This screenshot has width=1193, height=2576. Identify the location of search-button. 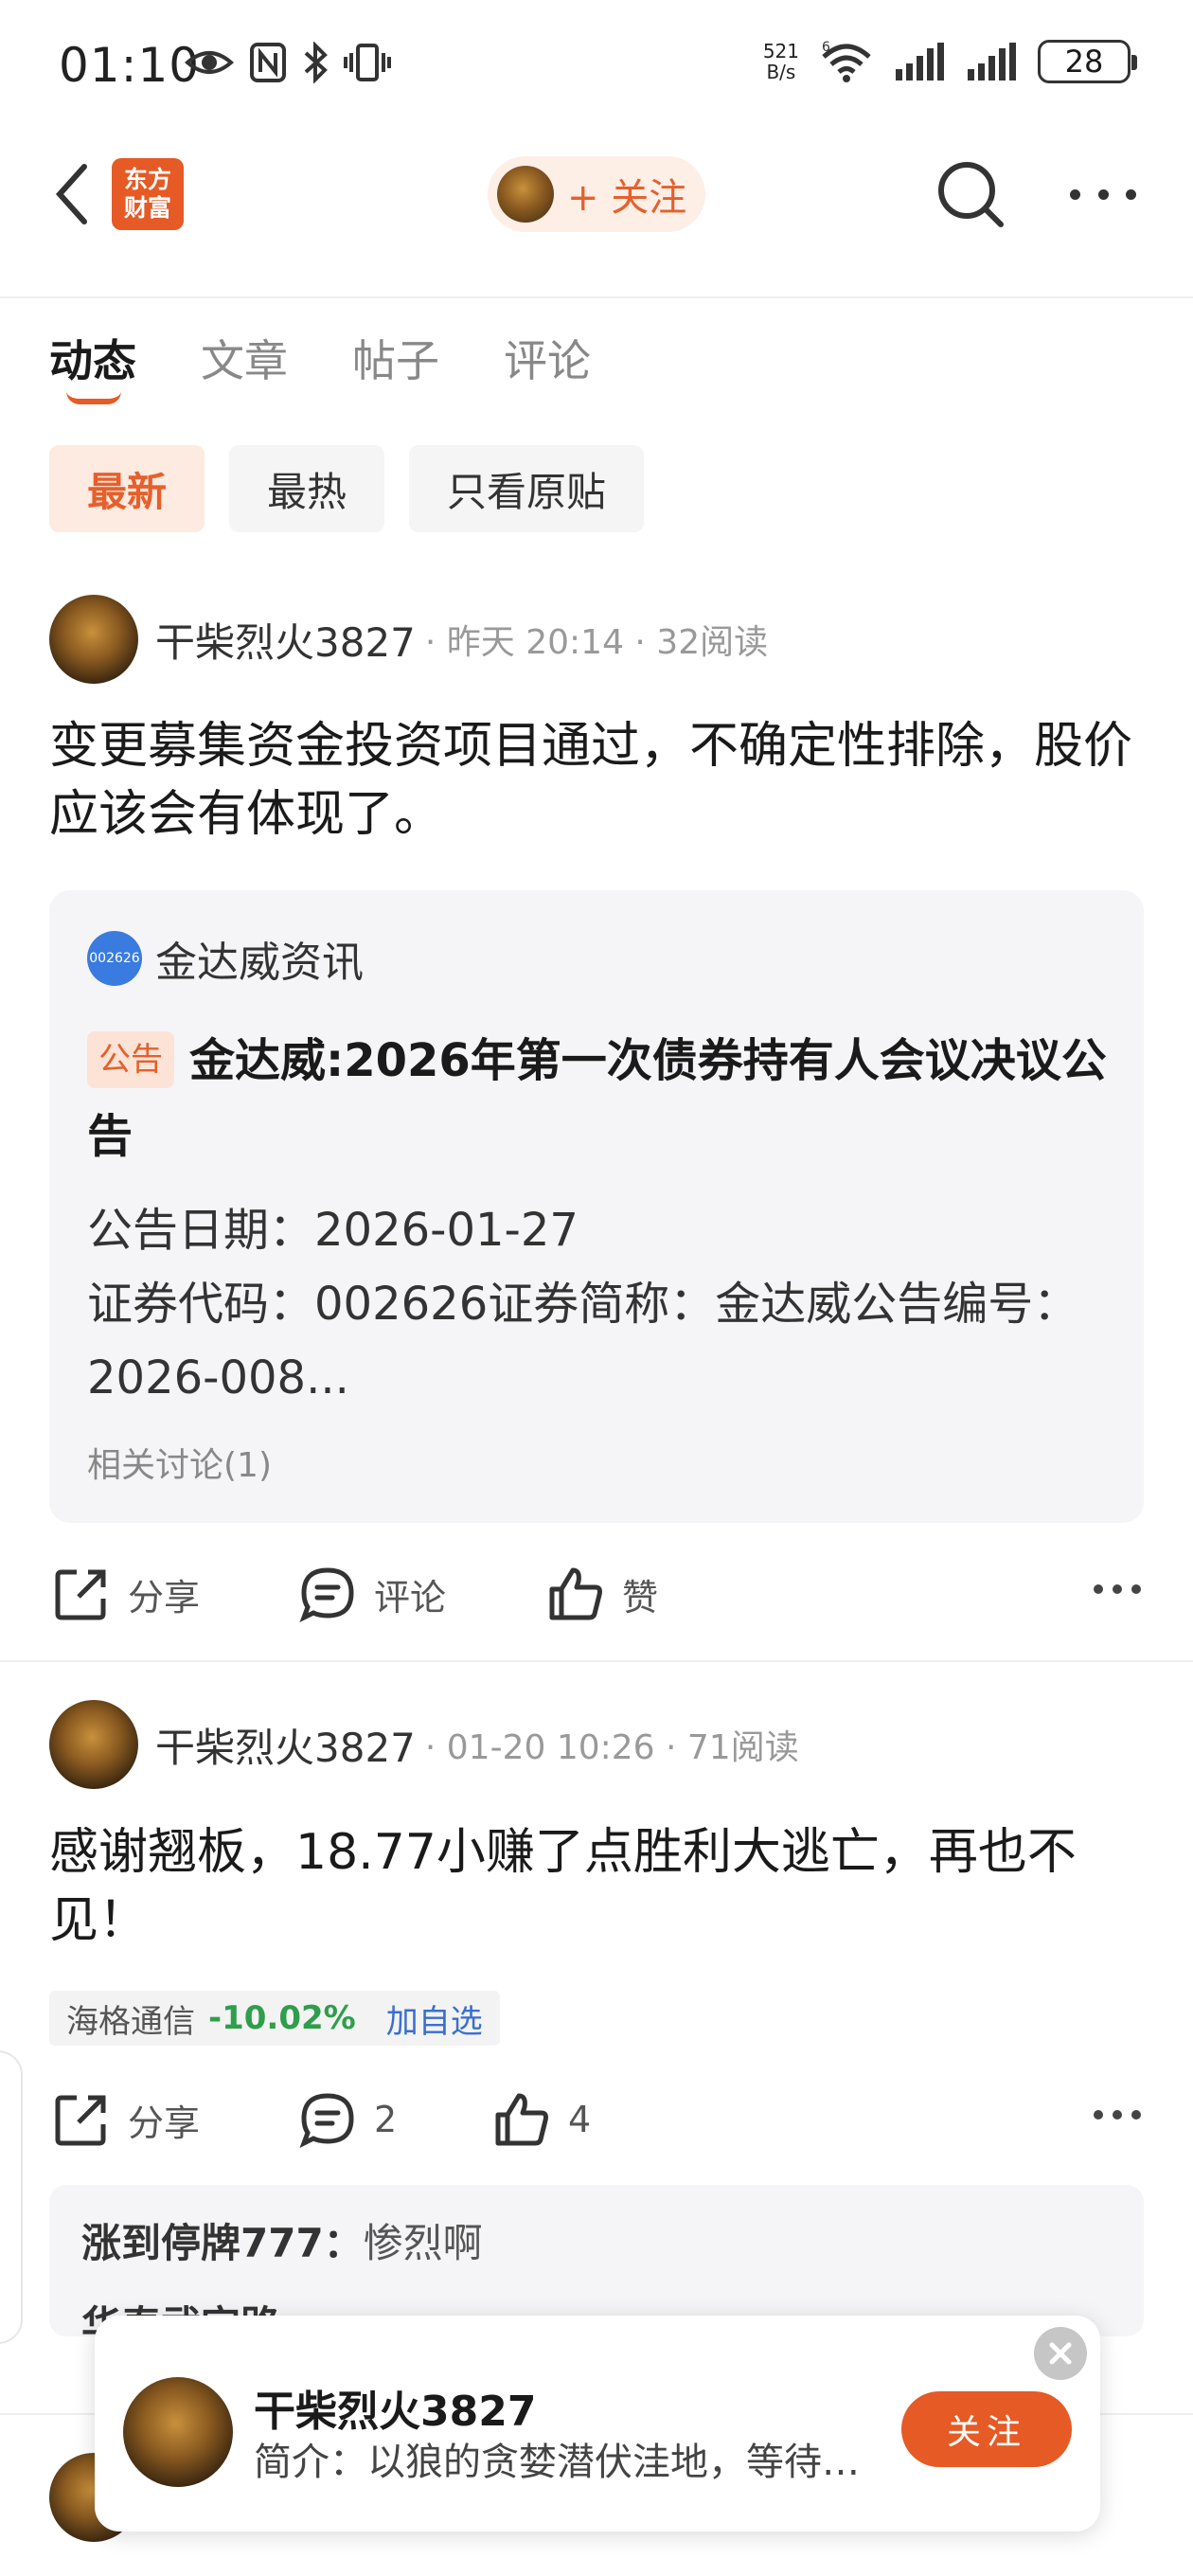
(970, 194).